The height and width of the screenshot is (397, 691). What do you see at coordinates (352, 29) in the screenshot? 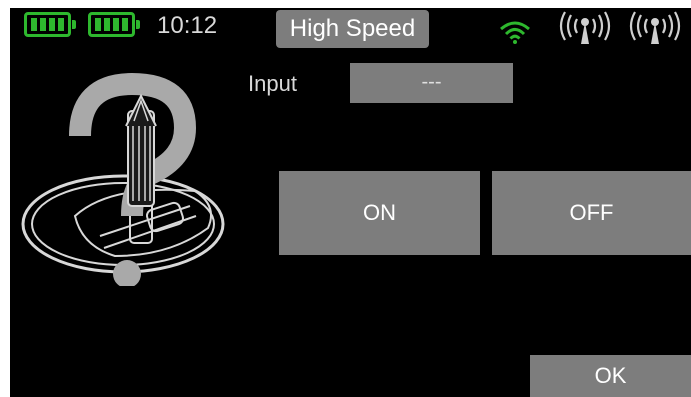
I see `flight-mode-label: High Speed` at bounding box center [352, 29].